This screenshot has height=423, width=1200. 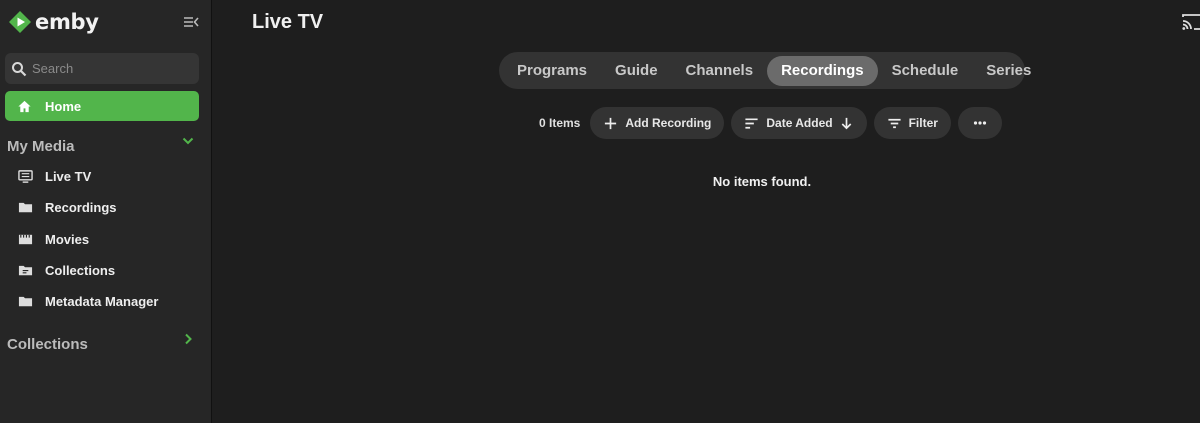 What do you see at coordinates (25, 270) in the screenshot?
I see `collection-folder-icon` at bounding box center [25, 270].